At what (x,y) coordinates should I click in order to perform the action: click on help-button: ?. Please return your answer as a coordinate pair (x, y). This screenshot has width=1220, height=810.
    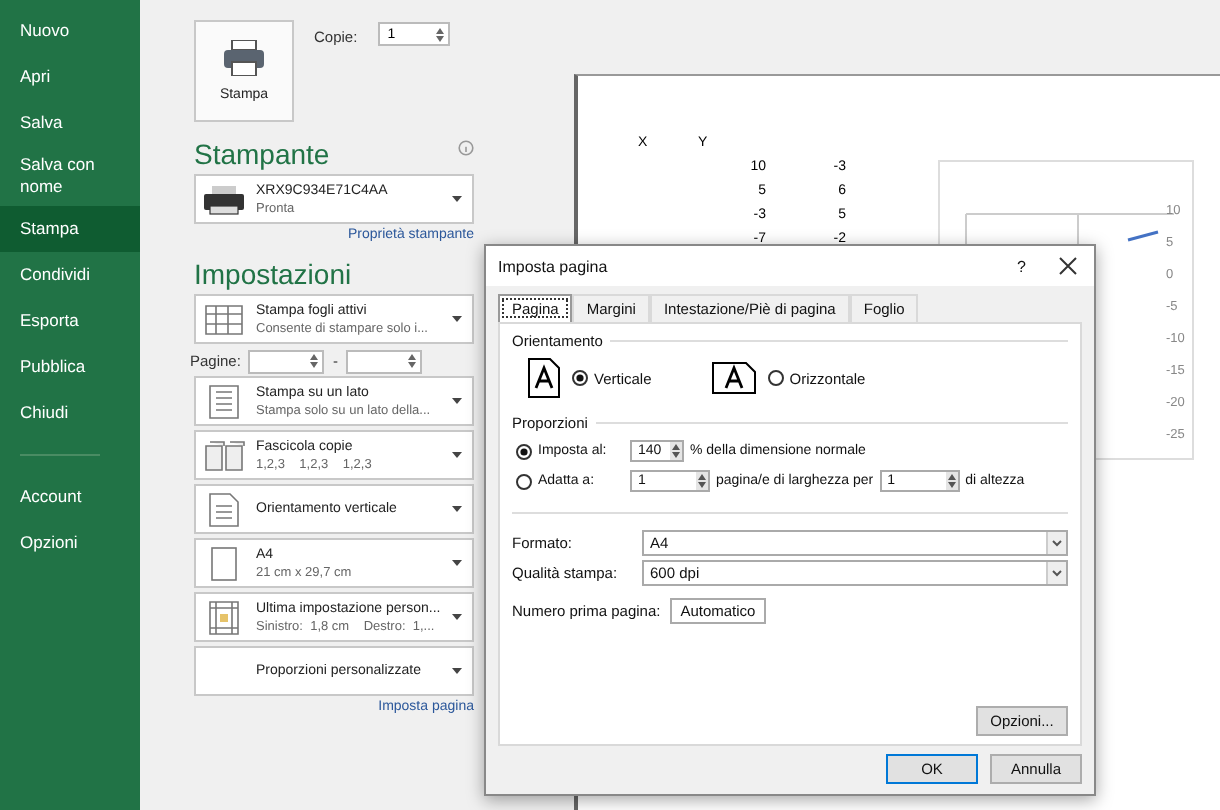
    Looking at the image, I should click on (1021, 266).